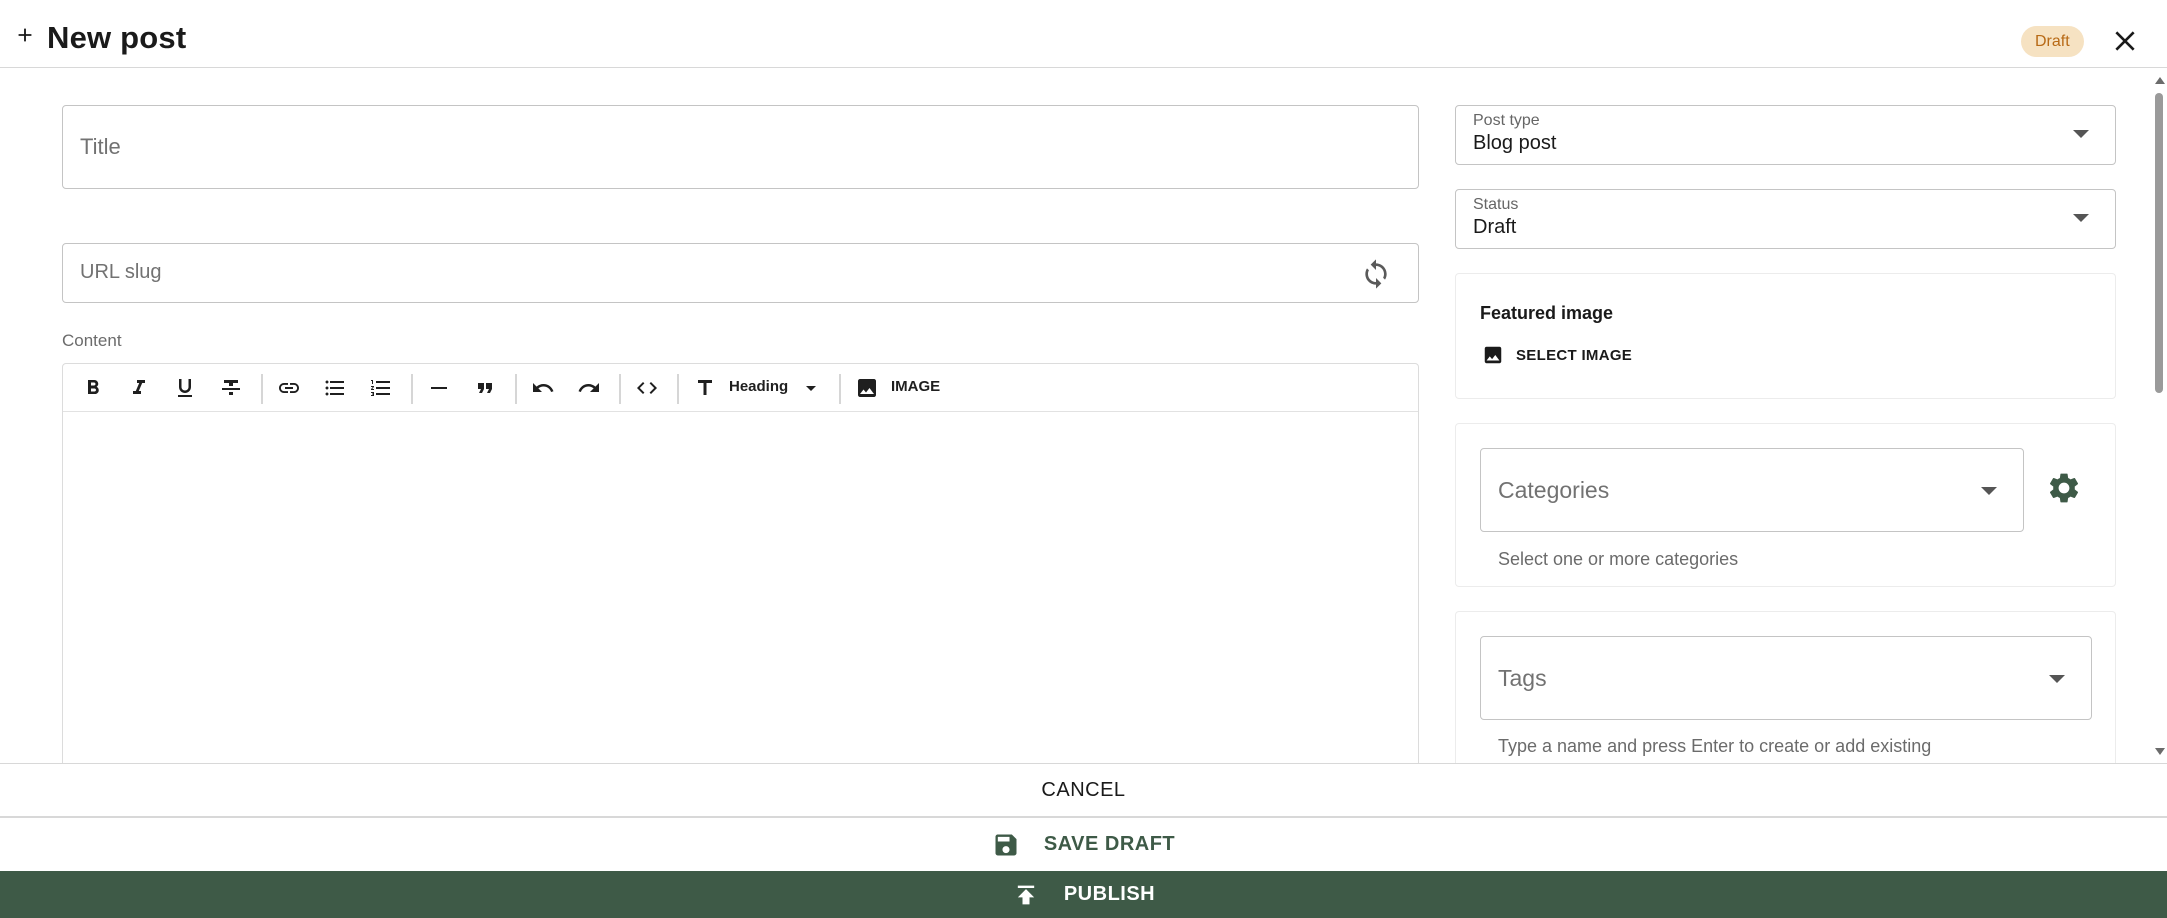  Describe the element at coordinates (1786, 678) in the screenshot. I see `tags-input: Tags` at that location.